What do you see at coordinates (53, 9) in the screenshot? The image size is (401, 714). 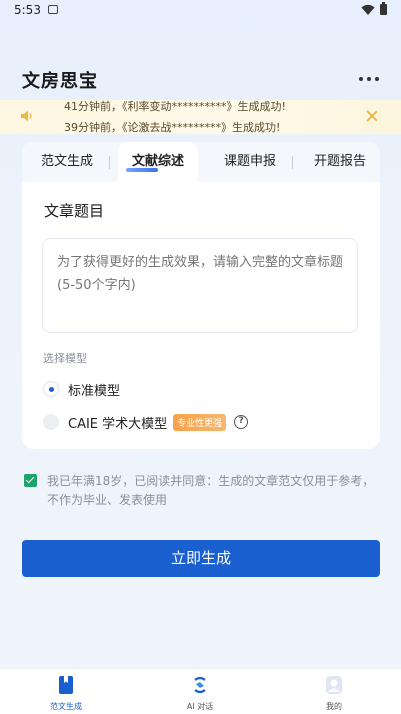 I see `sim-card-icon` at bounding box center [53, 9].